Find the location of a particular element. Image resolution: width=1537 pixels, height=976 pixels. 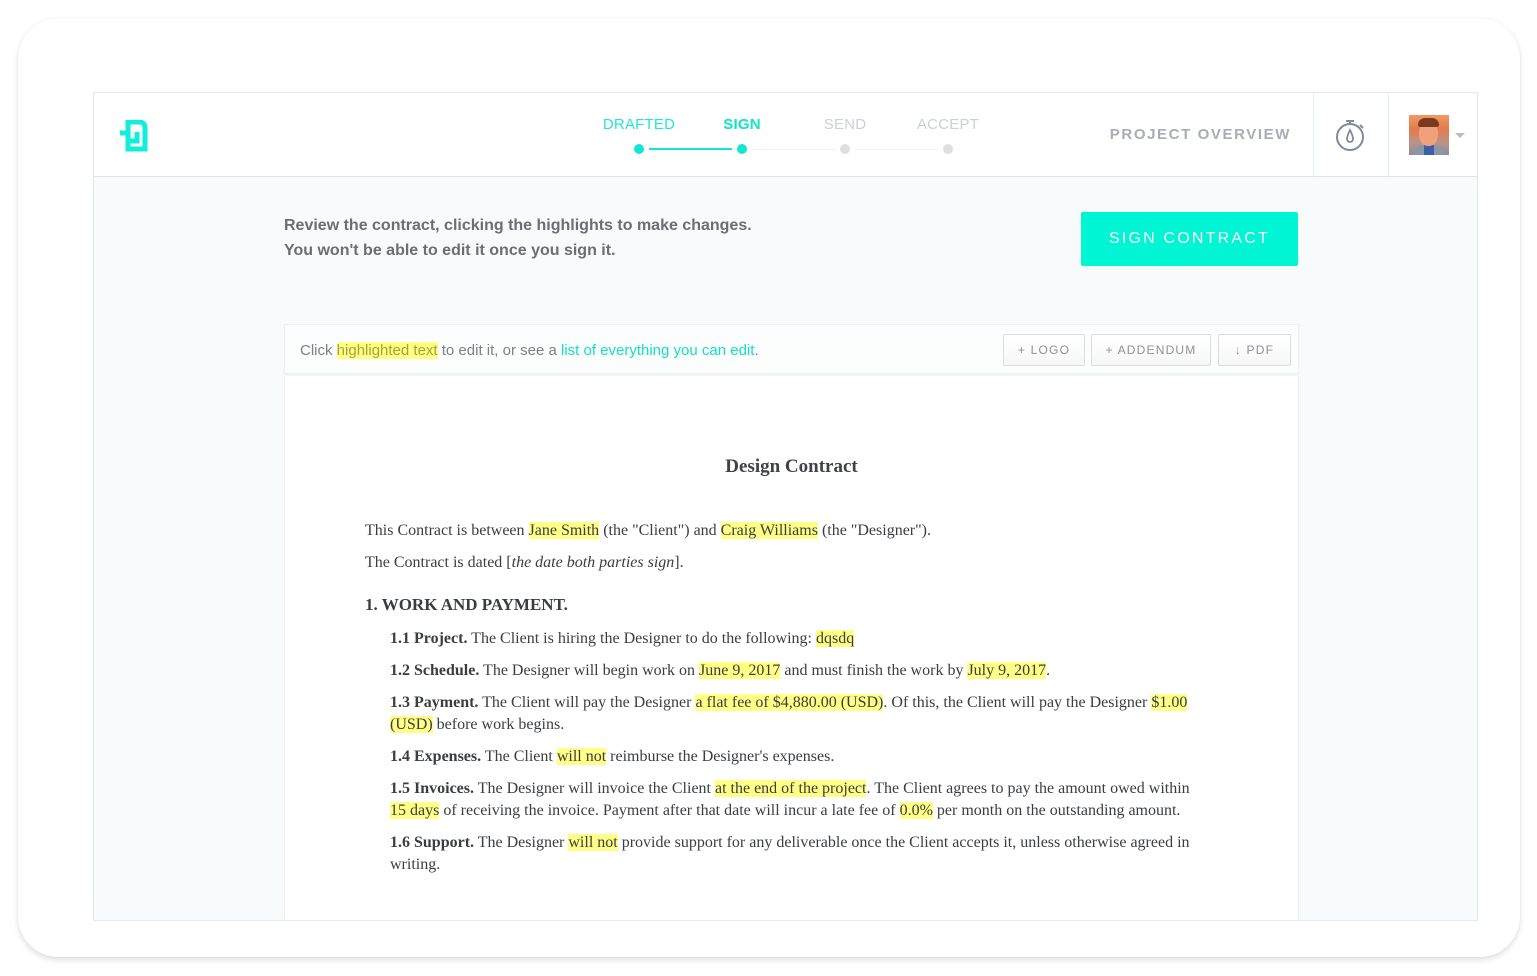

clause-label: 1.1 Project. is located at coordinates (429, 638).